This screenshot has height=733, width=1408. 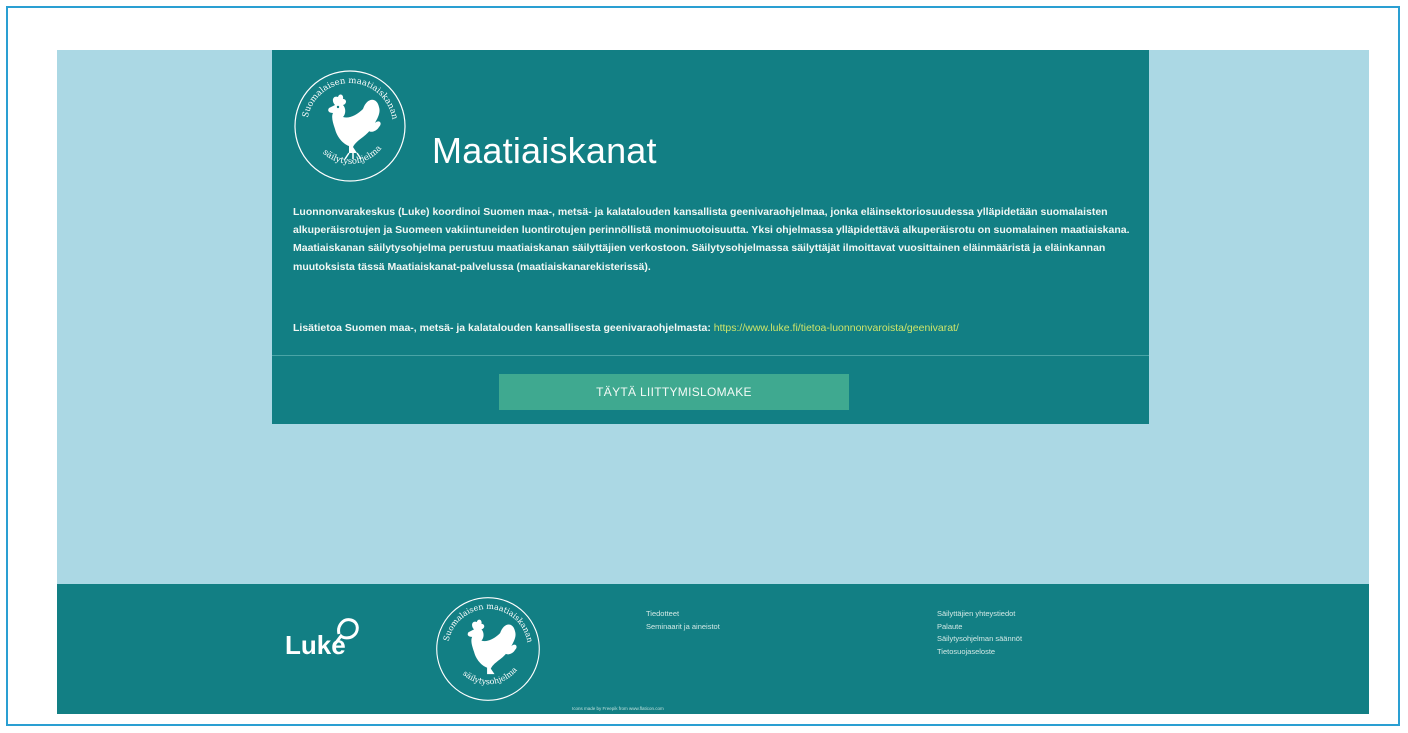 I want to click on footer-link-tietosuoja: Tietosuojaseloste, so click(x=979, y=652).